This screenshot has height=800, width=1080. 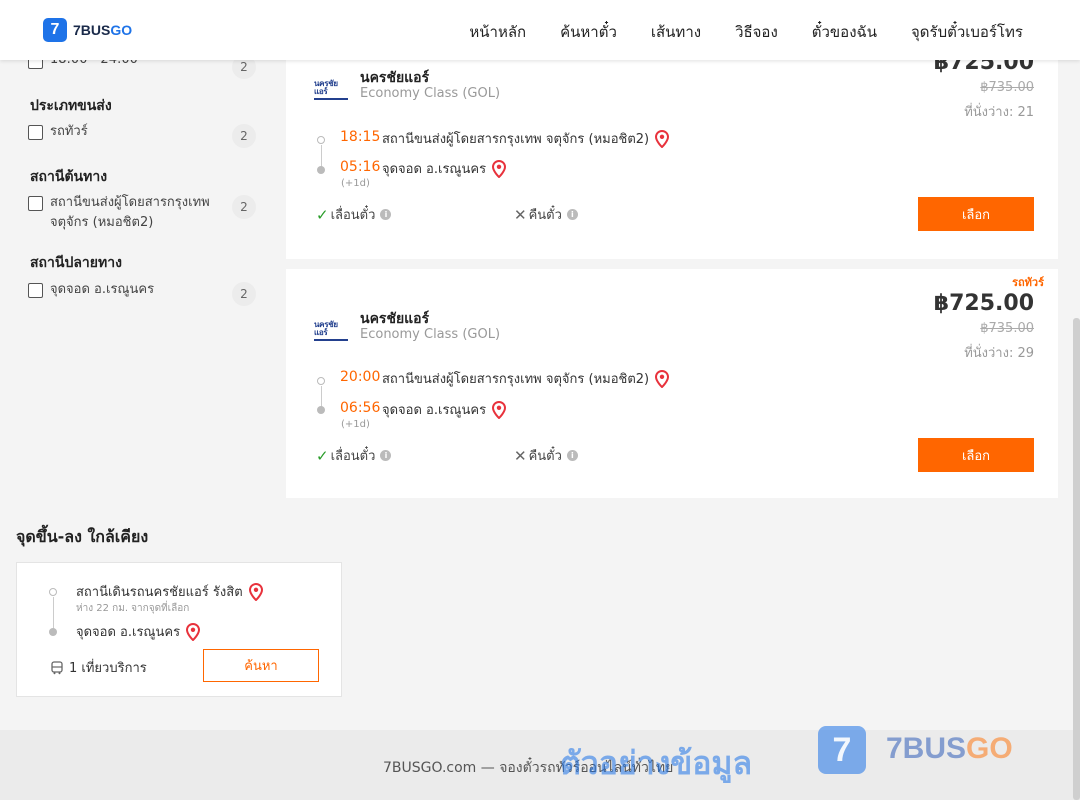 I want to click on arrive-time: 05:16, so click(x=360, y=167).